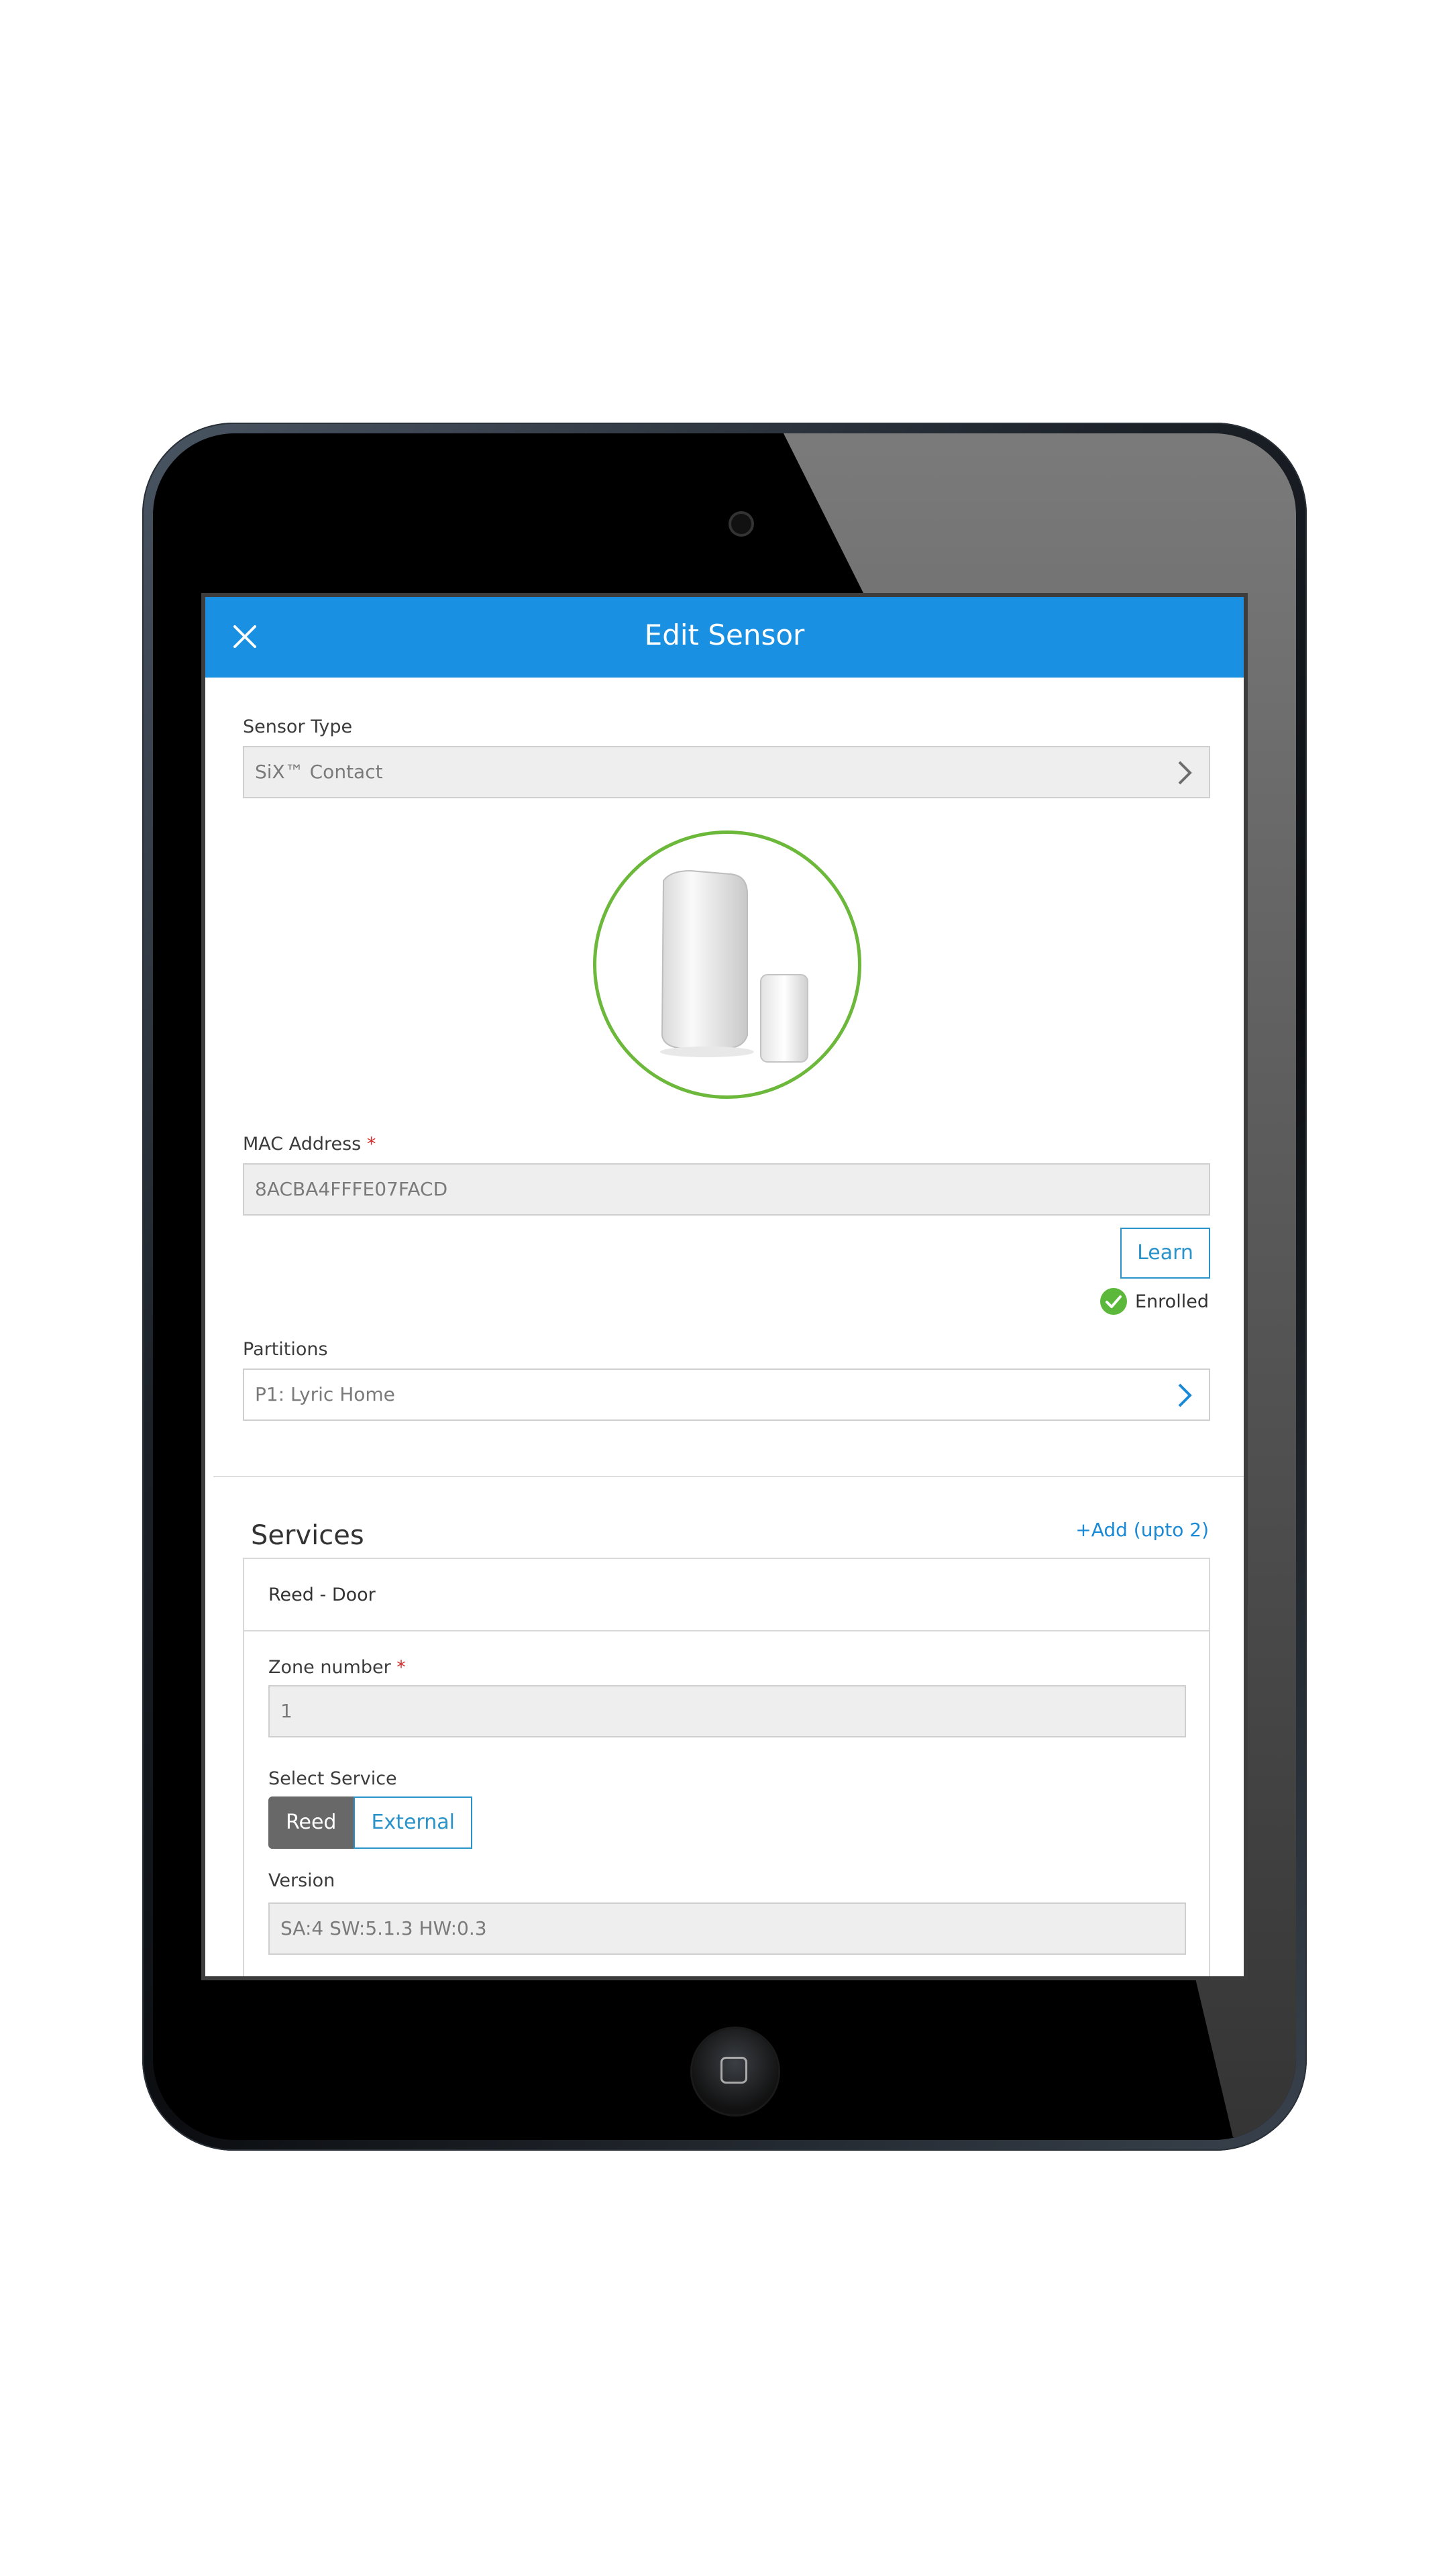 This screenshot has width=1449, height=2576. Describe the element at coordinates (302, 1144) in the screenshot. I see `mac-address-label-text: MAC Address` at that location.